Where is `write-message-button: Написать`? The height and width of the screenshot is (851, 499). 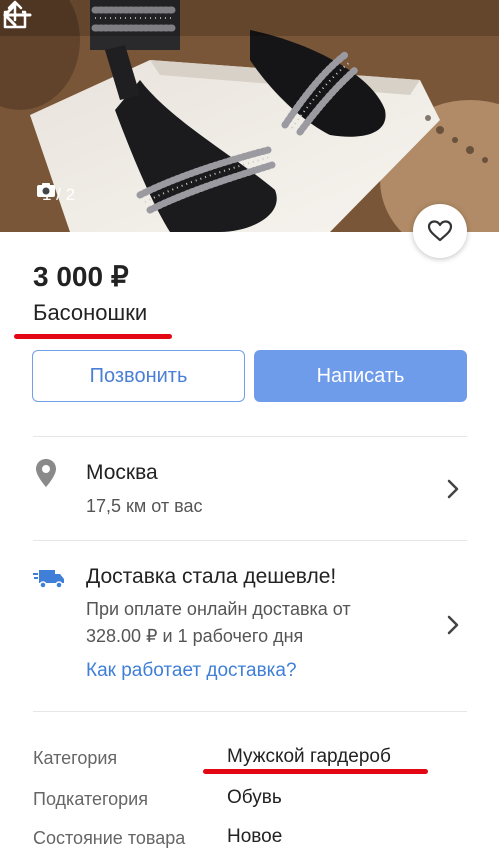
write-message-button: Написать is located at coordinates (360, 376).